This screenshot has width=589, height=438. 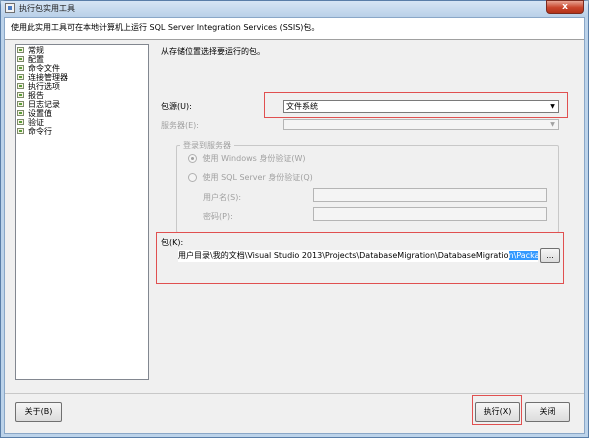 What do you see at coordinates (48, 77) in the screenshot?
I see `nav-item-label: 连接管理器` at bounding box center [48, 77].